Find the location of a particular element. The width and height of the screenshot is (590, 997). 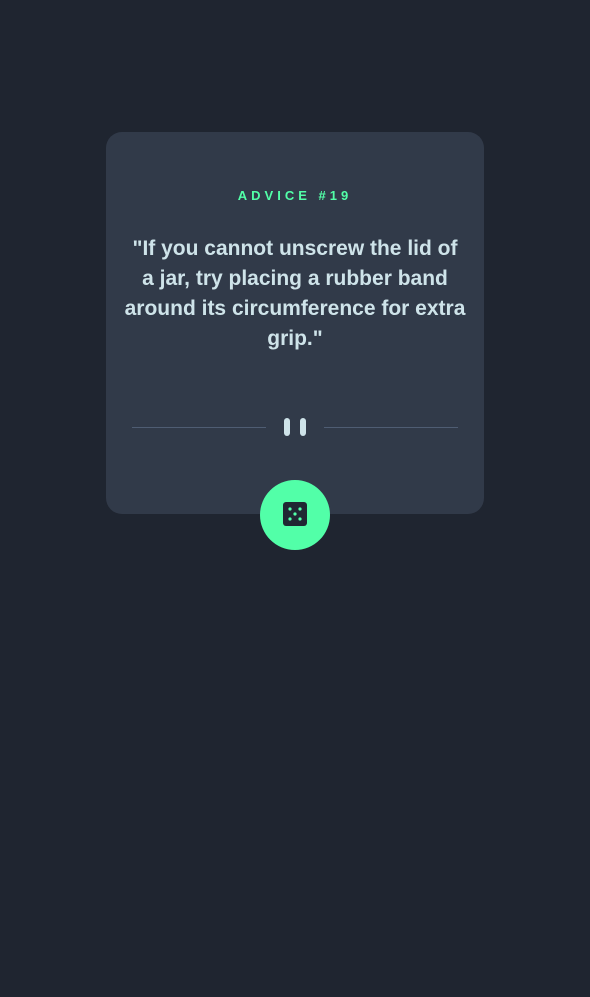

pause-bar-left is located at coordinates (287, 427).